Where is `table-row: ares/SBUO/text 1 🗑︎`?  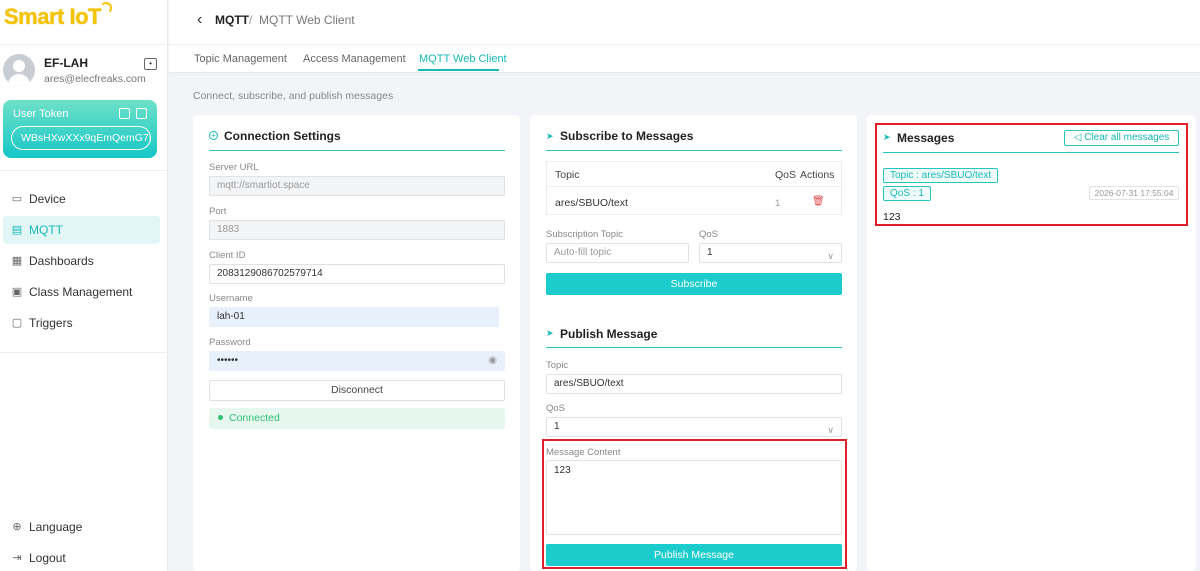
table-row: ares/SBUO/text 1 🗑︎ is located at coordinates (694, 201).